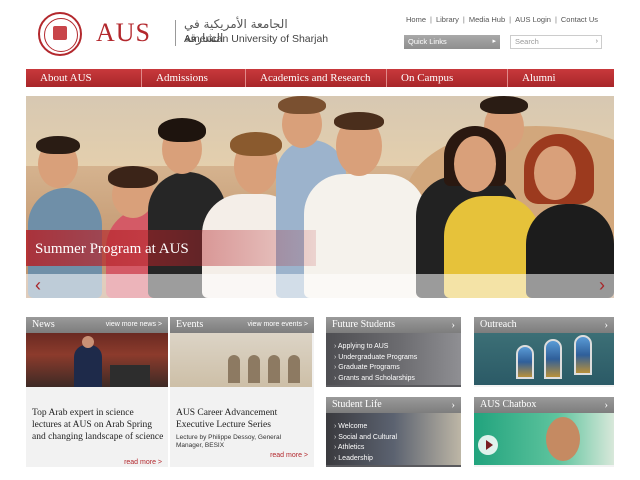 This screenshot has height=480, width=640. Describe the element at coordinates (289, 455) in the screenshot. I see `events-read-more-link: read more >` at that location.